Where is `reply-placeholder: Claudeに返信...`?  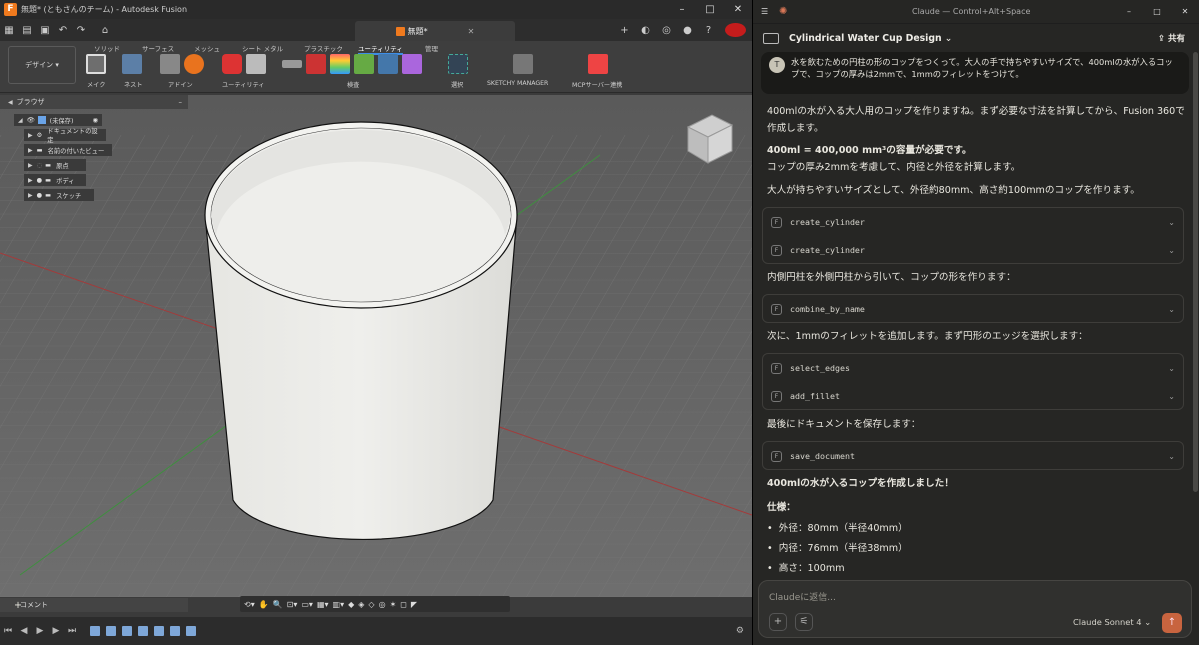 reply-placeholder: Claudeに返信... is located at coordinates (802, 596).